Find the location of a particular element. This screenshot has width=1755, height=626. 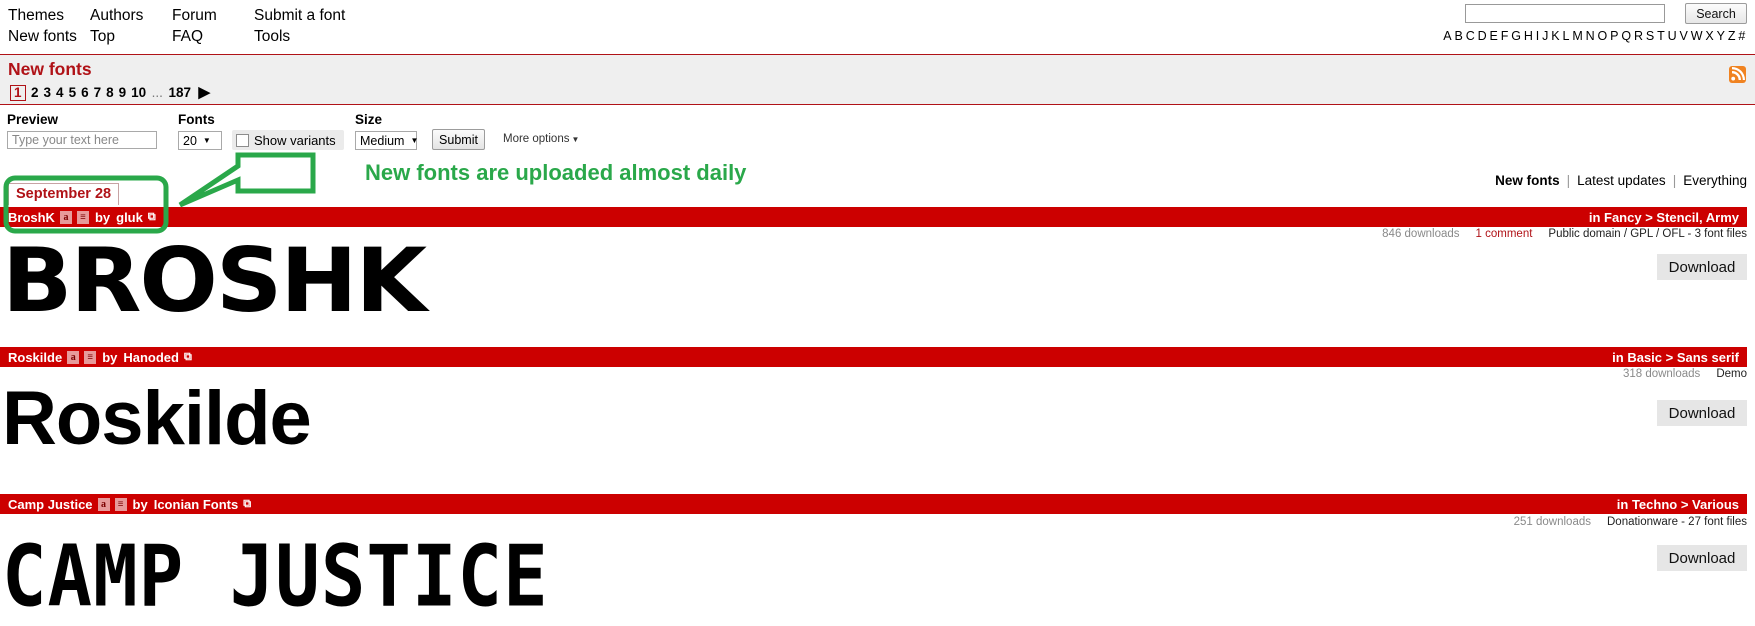

download-button-2: Download is located at coordinates (1702, 413).